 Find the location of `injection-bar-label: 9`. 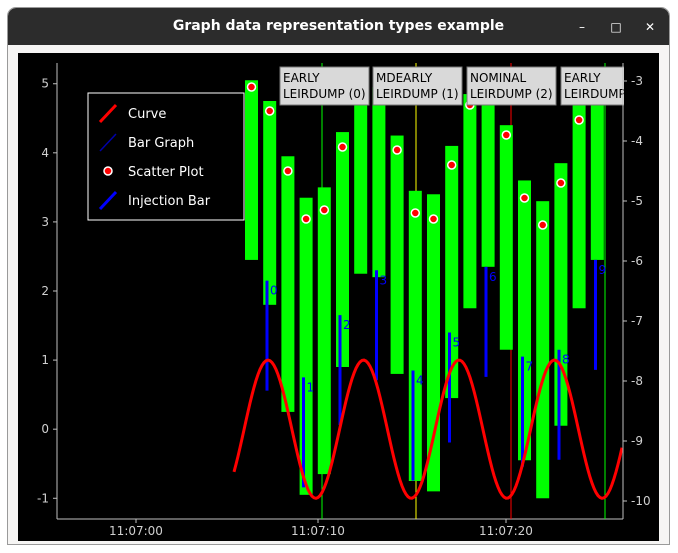

injection-bar-label: 9 is located at coordinates (603, 270).